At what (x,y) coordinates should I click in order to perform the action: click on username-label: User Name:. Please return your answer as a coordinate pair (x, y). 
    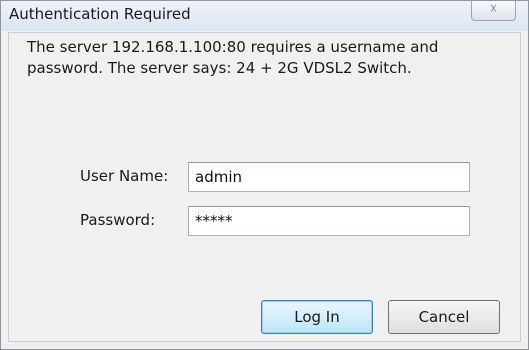
    Looking at the image, I should click on (124, 176).